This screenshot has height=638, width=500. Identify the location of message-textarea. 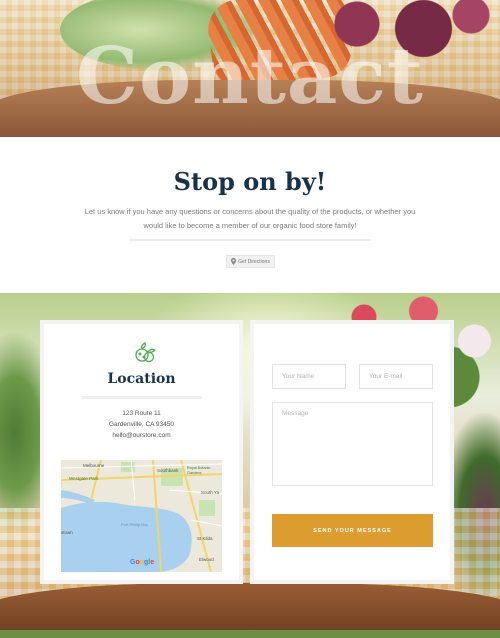
(352, 444).